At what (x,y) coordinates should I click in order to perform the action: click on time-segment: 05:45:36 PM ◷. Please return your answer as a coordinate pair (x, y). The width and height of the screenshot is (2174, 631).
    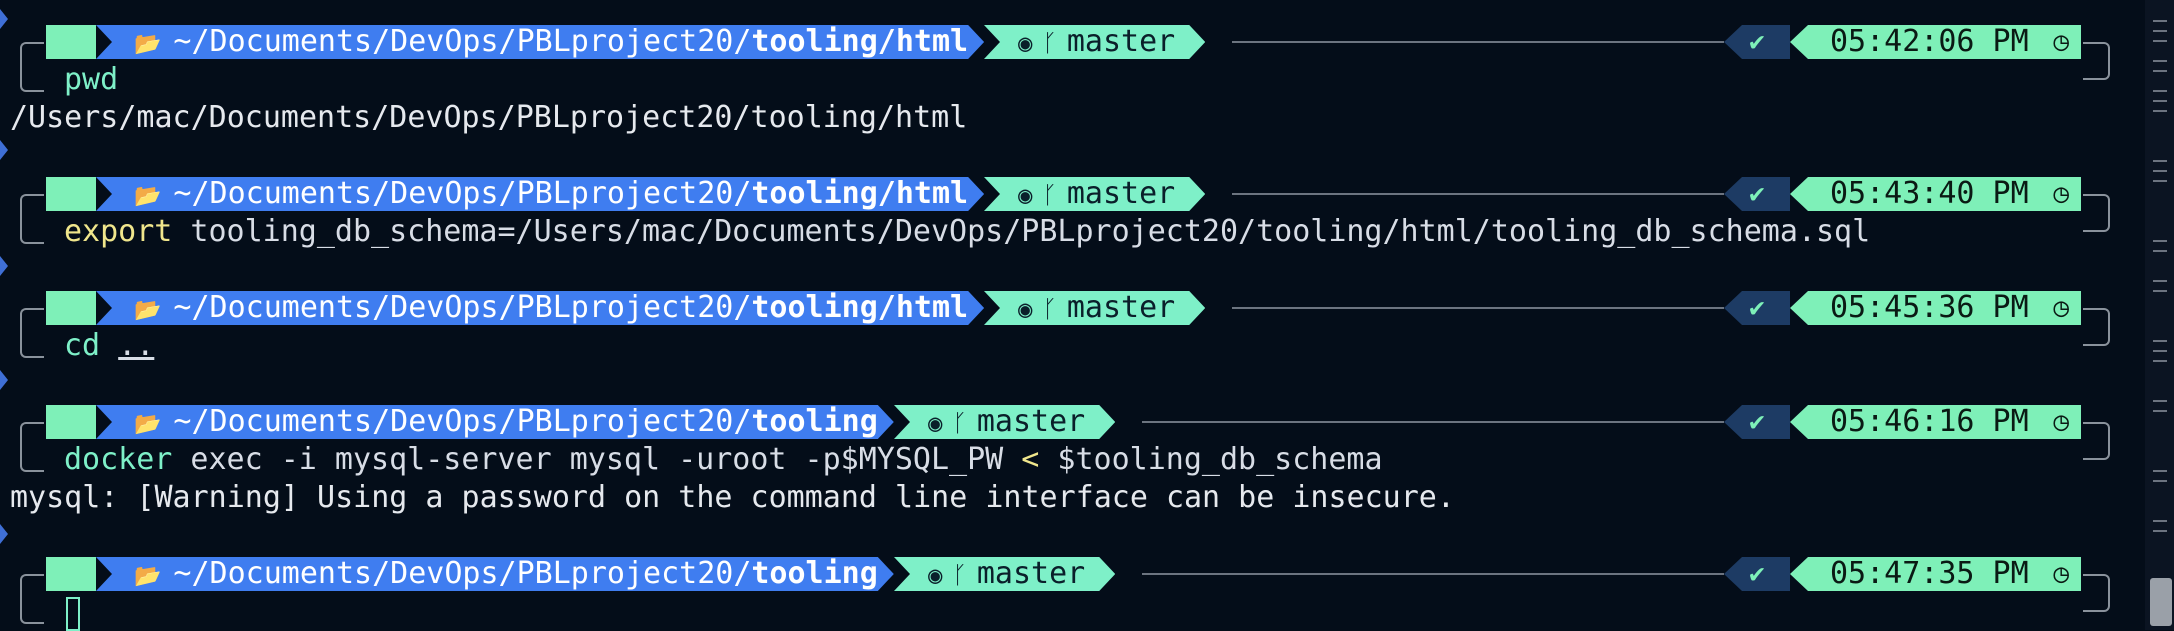
    Looking at the image, I should click on (1935, 308).